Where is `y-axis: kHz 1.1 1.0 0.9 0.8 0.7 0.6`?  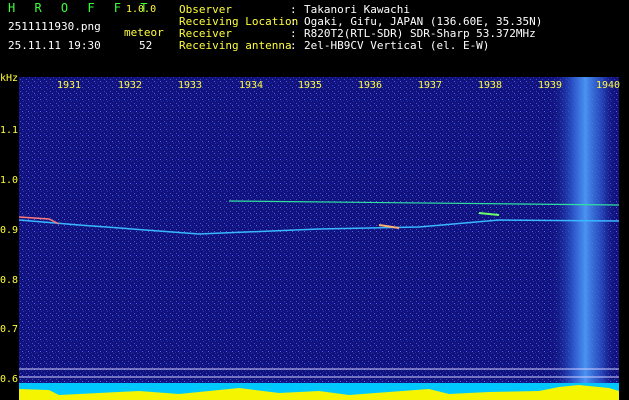
y-axis: kHz 1.1 1.0 0.9 0.8 0.7 0.6 is located at coordinates (9, 235).